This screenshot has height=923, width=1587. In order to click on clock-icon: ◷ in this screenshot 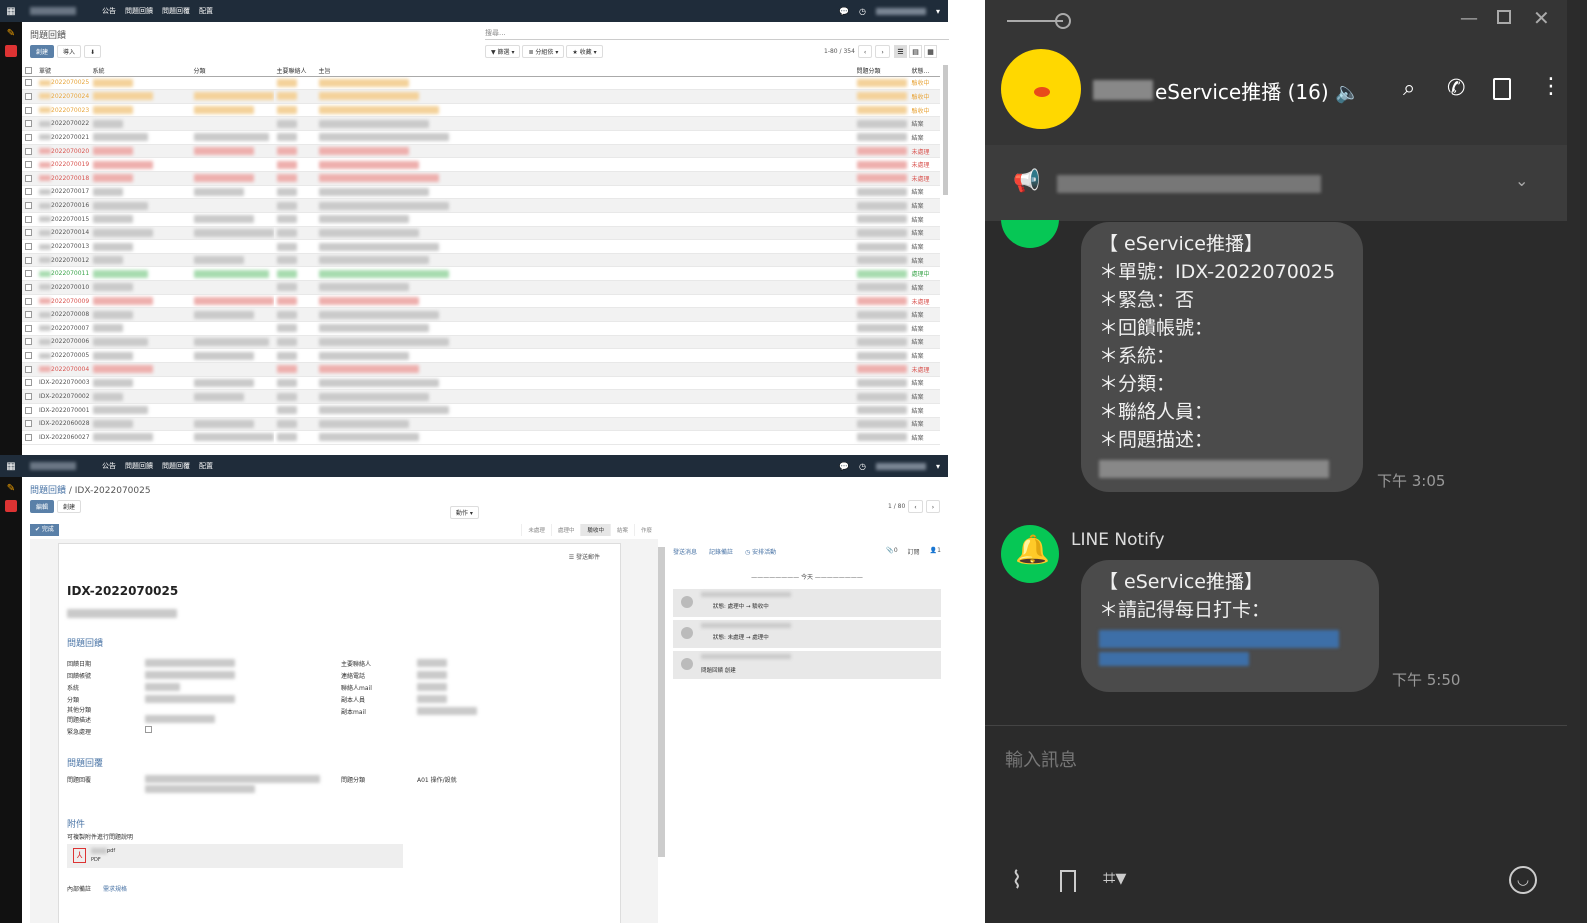, I will do `click(862, 466)`.